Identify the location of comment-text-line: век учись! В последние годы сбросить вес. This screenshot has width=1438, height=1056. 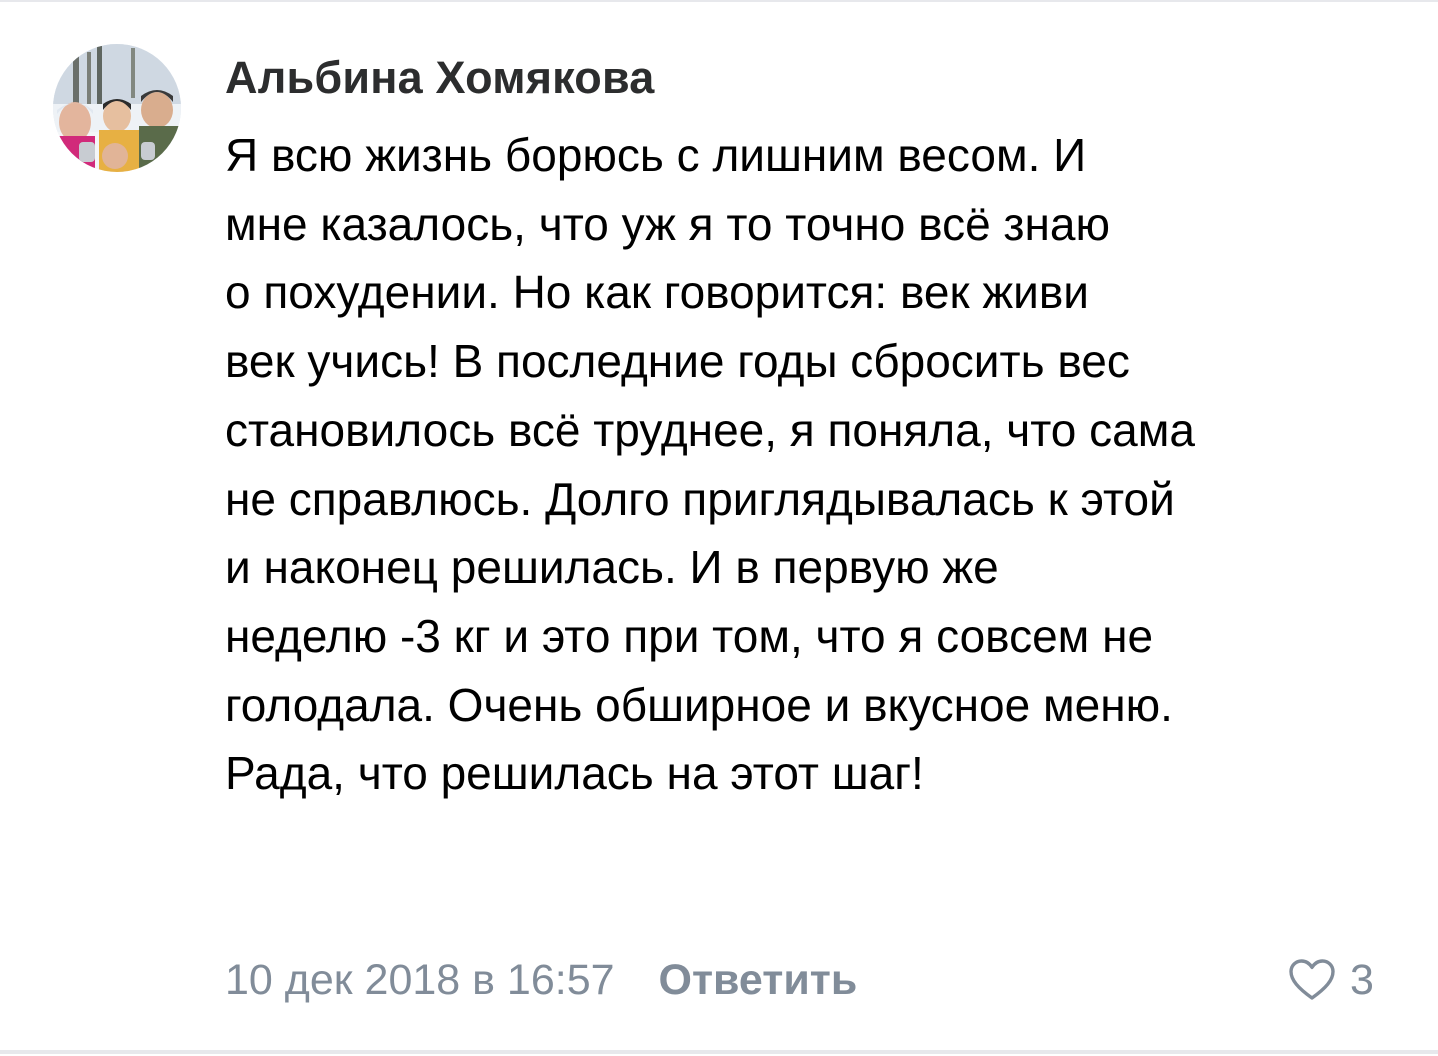
(677, 361).